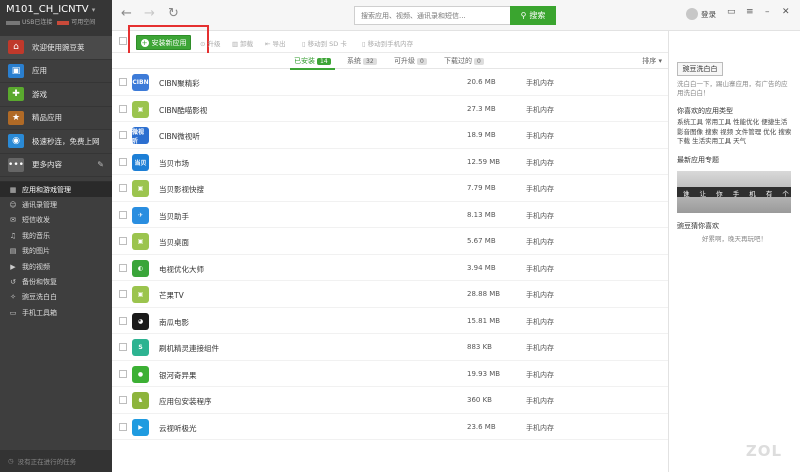 This screenshot has height=472, width=800. Describe the element at coordinates (214, 44) in the screenshot. I see `upgrade-label: 升级` at that location.